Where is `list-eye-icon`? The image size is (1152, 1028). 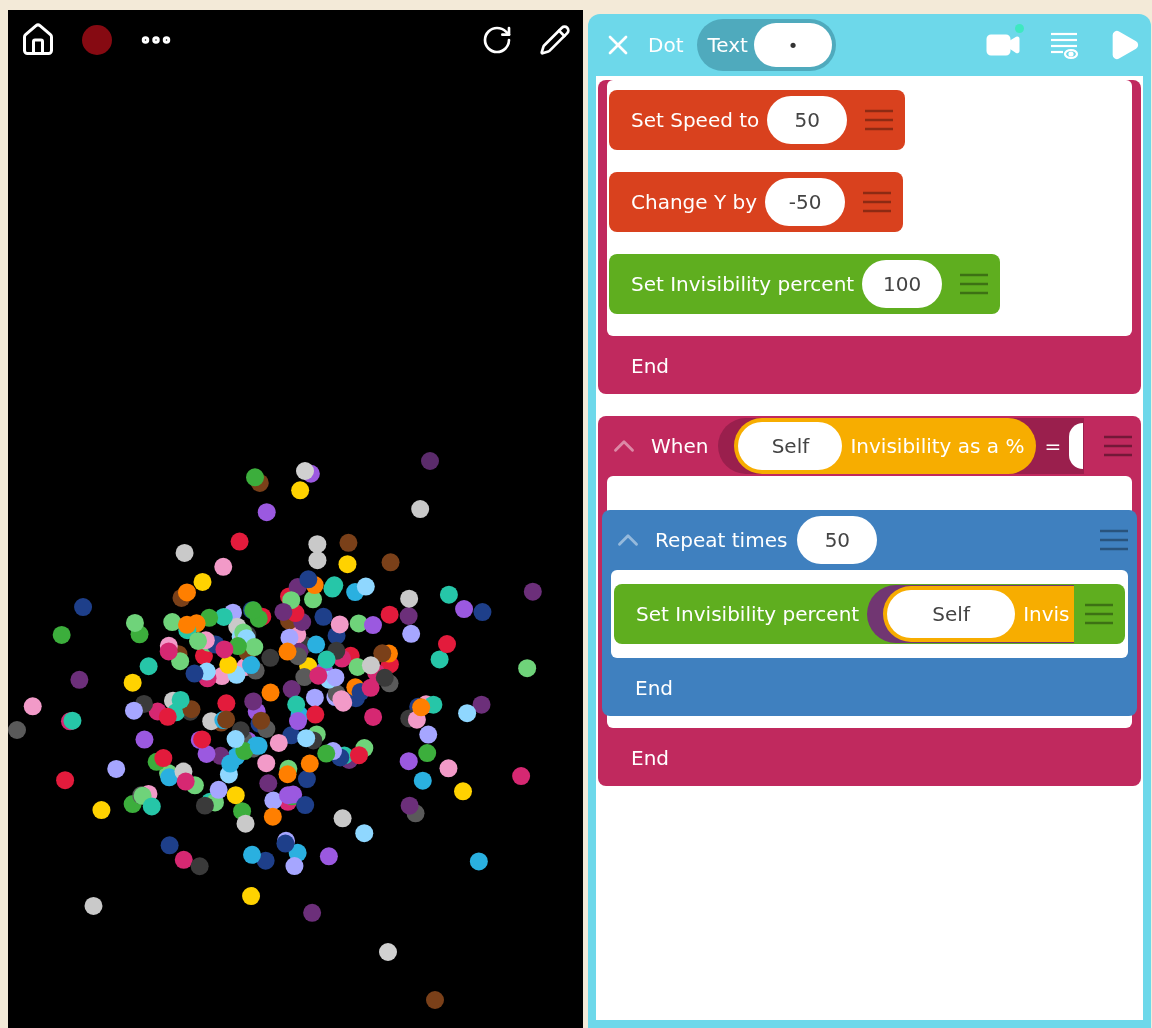 list-eye-icon is located at coordinates (1064, 45).